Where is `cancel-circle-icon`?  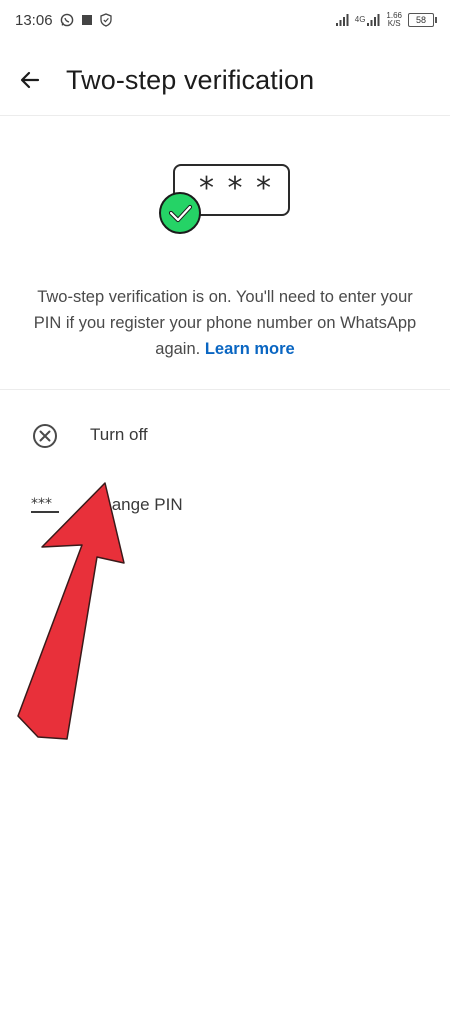 cancel-circle-icon is located at coordinates (45, 436).